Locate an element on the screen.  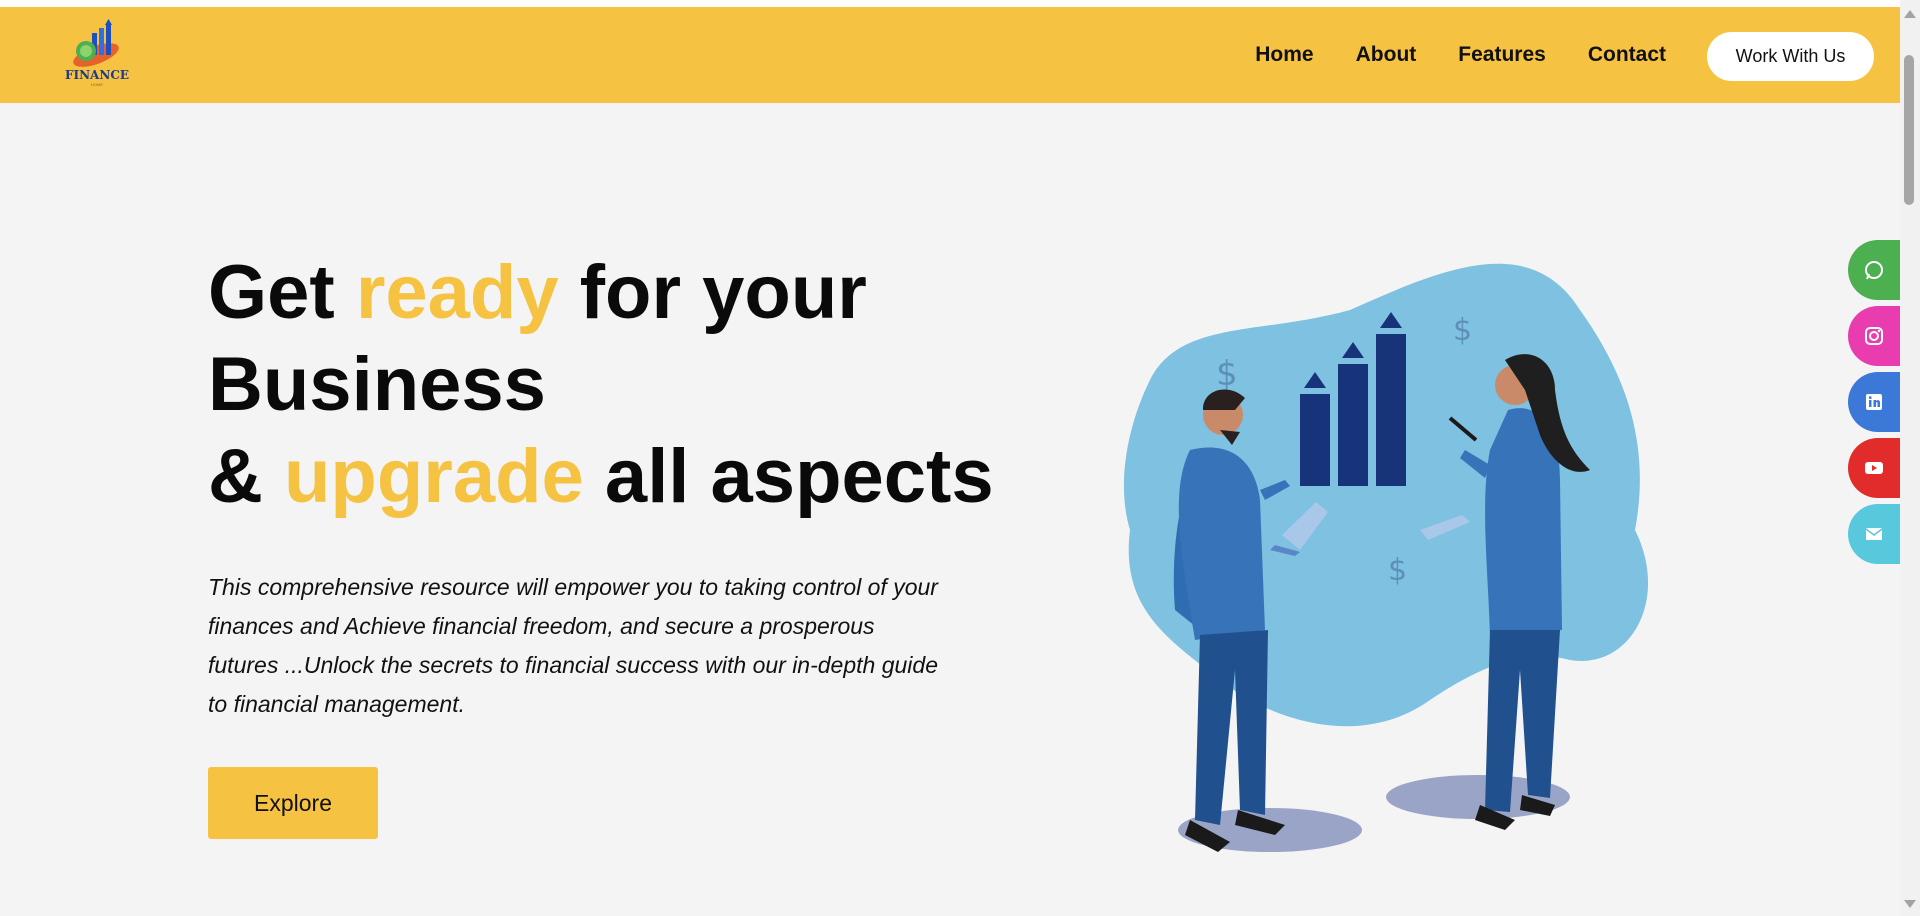
title-part-4: all aspects is located at coordinates (788, 476).